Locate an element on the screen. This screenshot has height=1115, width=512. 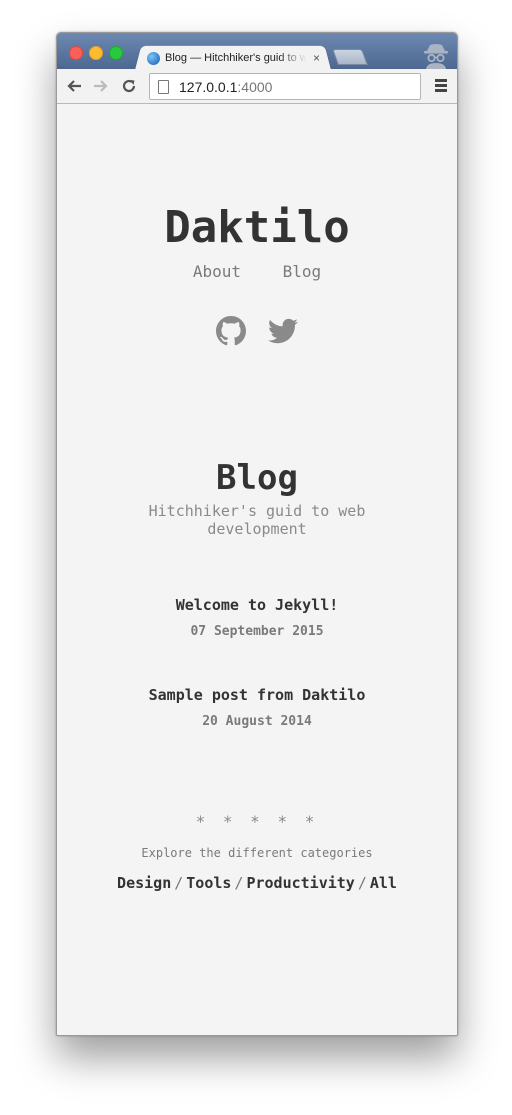
reload-icon is located at coordinates (129, 86).